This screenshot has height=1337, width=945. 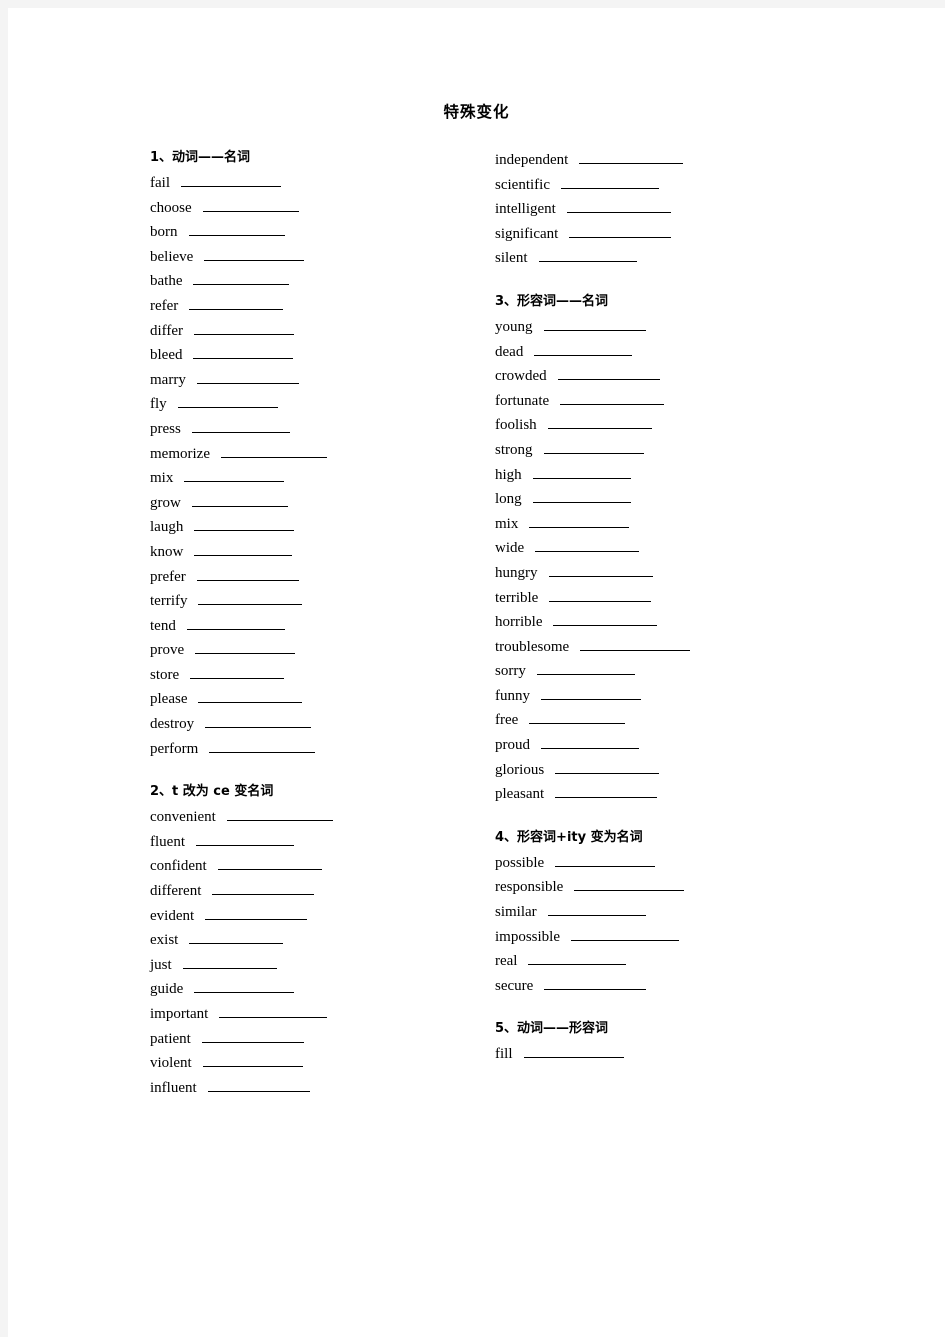 What do you see at coordinates (315, 503) in the screenshot?
I see `exercise-row-grow: grow` at bounding box center [315, 503].